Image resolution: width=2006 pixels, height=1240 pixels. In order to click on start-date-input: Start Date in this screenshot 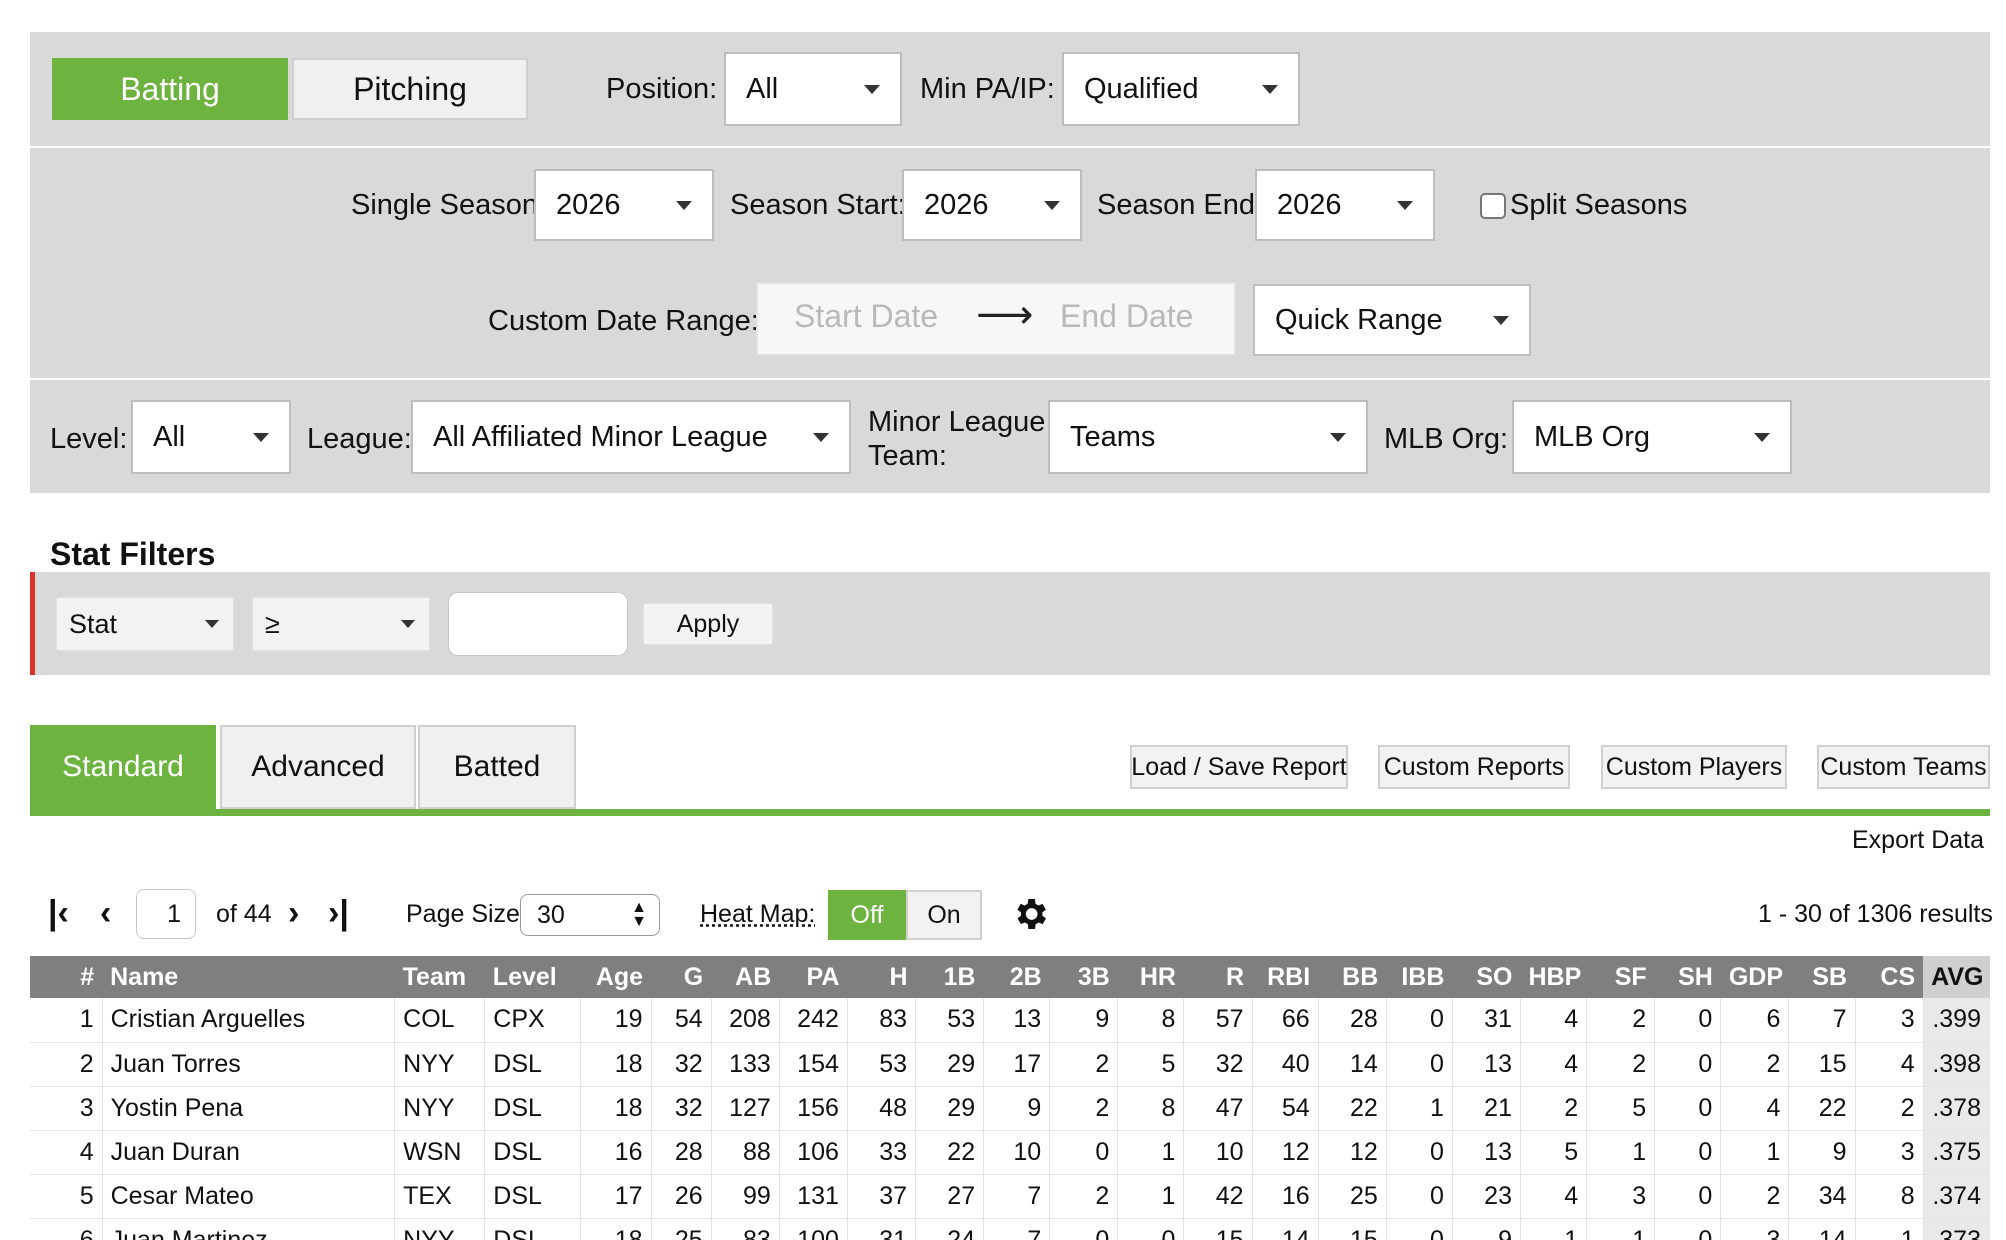, I will do `click(866, 316)`.